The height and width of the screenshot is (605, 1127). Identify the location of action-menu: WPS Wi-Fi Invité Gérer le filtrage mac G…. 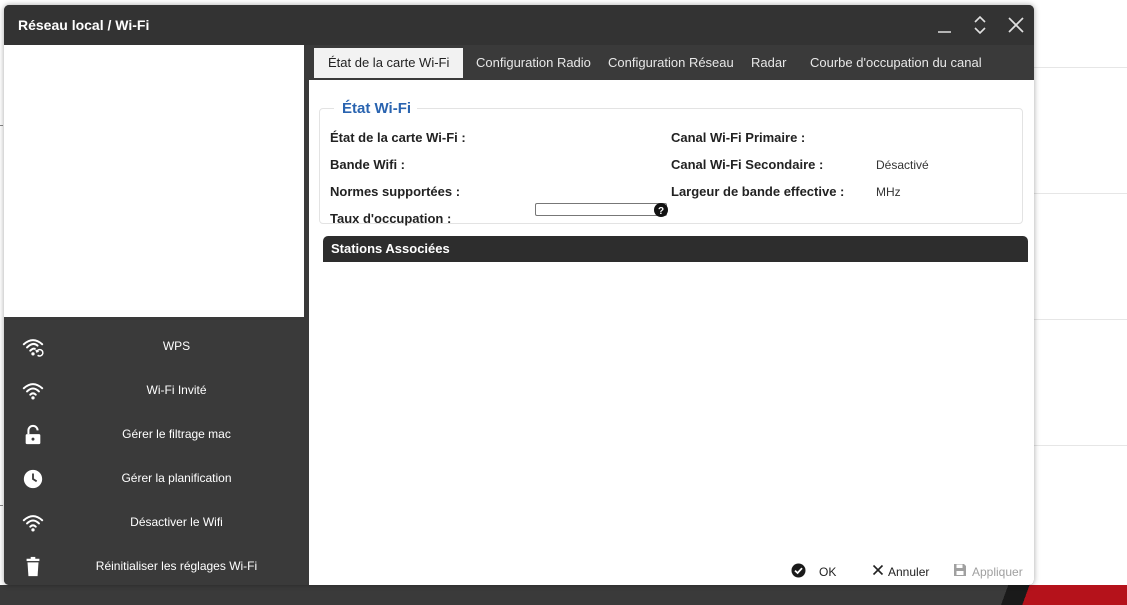
(156, 451).